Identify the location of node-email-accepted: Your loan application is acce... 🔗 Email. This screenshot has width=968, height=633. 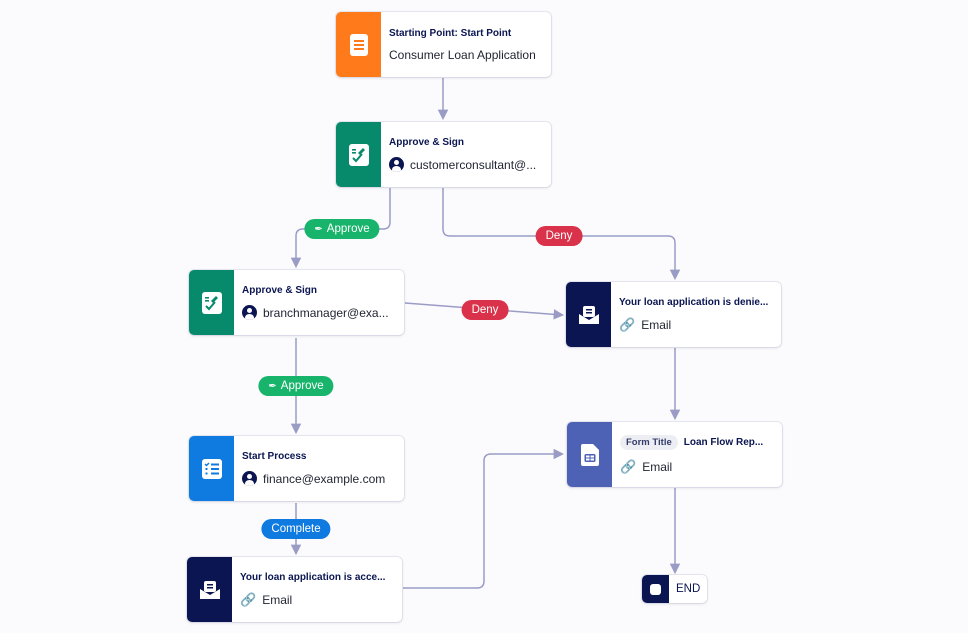
(294, 589).